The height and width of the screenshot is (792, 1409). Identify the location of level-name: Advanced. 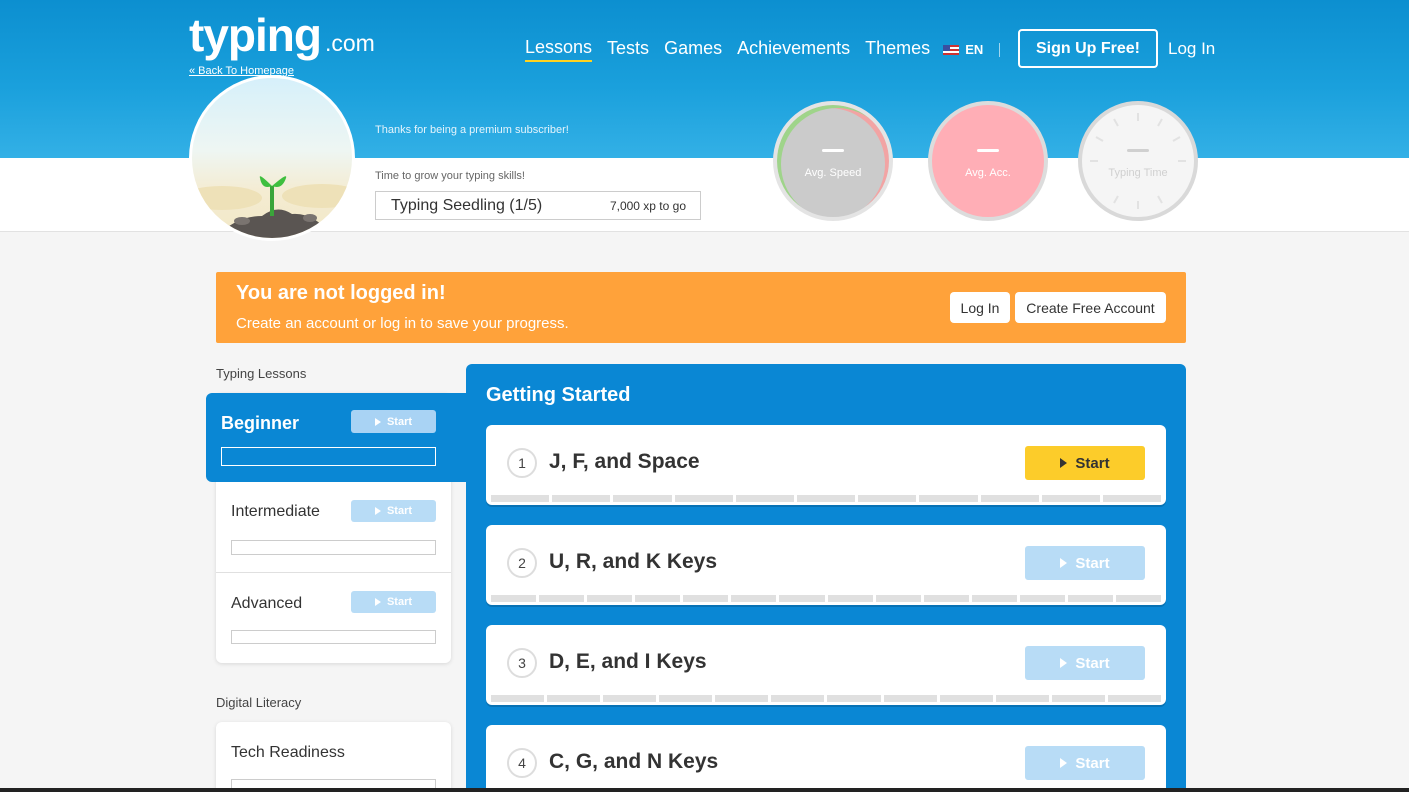
(267, 603).